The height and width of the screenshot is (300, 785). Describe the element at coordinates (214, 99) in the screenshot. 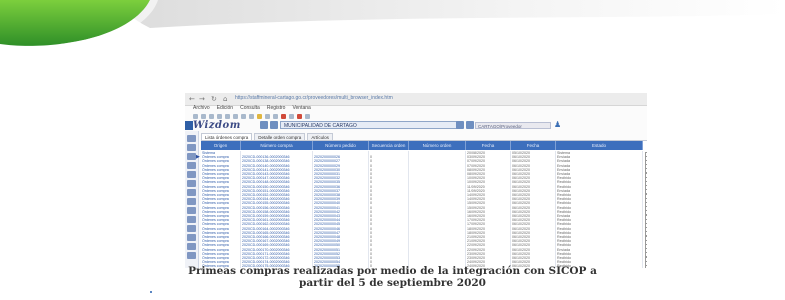

I see `reload-icon: ↻` at that location.